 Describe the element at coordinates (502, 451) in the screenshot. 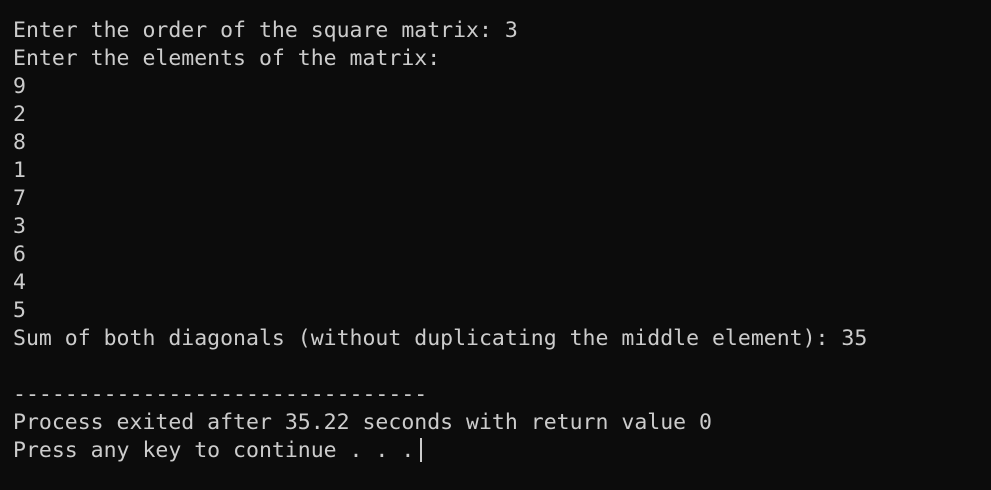

I see `continue-prompt-line: Press any key to continue . . .` at that location.